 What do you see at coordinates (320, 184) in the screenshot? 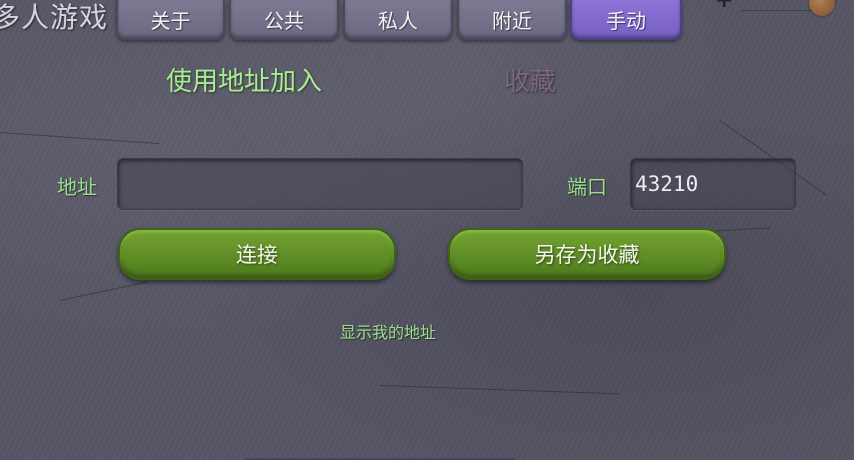
I see `address-input` at bounding box center [320, 184].